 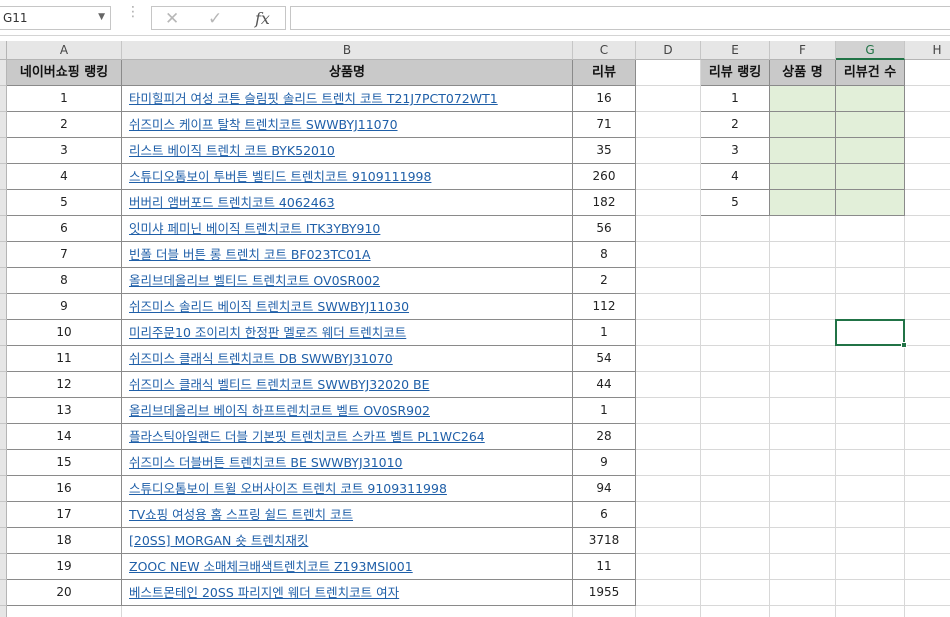 What do you see at coordinates (265, 306) in the screenshot?
I see `product-link: 쉬즈미스 솔리드 베이직 트렌치코트 SWWBYJ11030` at bounding box center [265, 306].